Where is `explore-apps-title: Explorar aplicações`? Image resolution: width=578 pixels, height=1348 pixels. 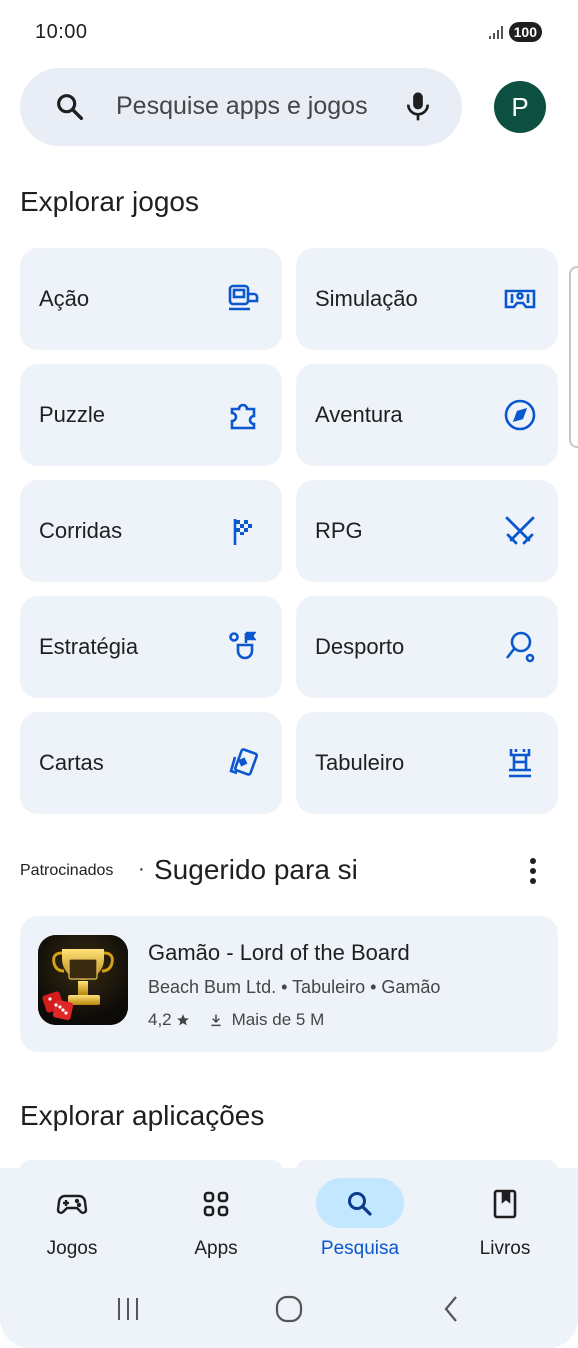 explore-apps-title: Explorar aplicações is located at coordinates (142, 1115).